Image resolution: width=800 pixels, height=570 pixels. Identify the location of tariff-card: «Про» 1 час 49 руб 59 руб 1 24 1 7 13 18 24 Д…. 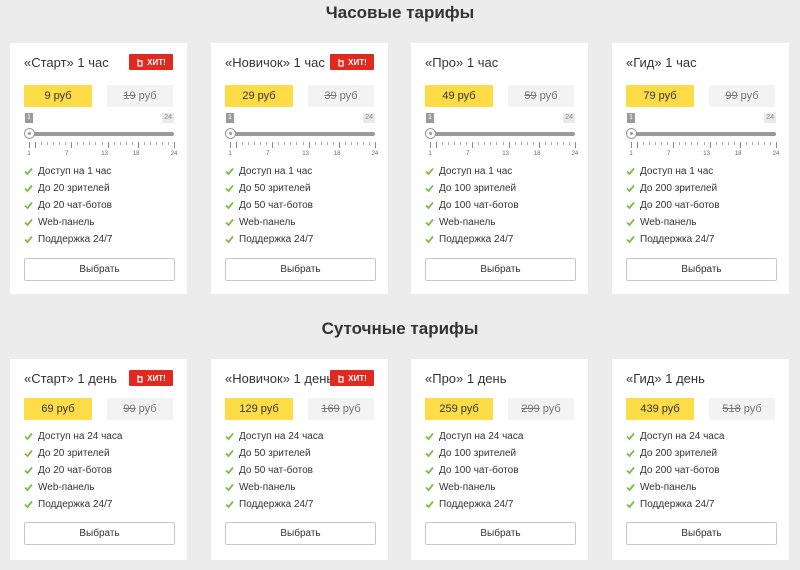
(499, 168).